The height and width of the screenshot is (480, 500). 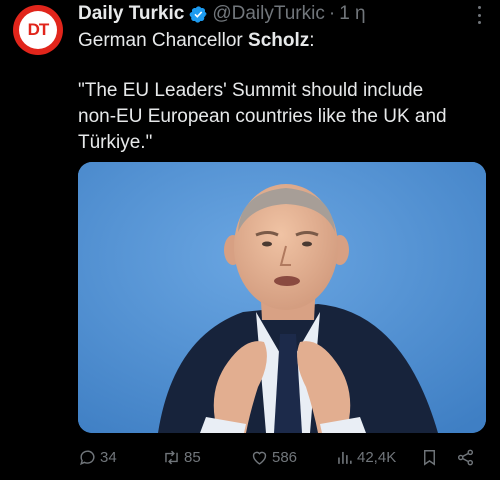 I want to click on more-options-icon, so click(x=479, y=15).